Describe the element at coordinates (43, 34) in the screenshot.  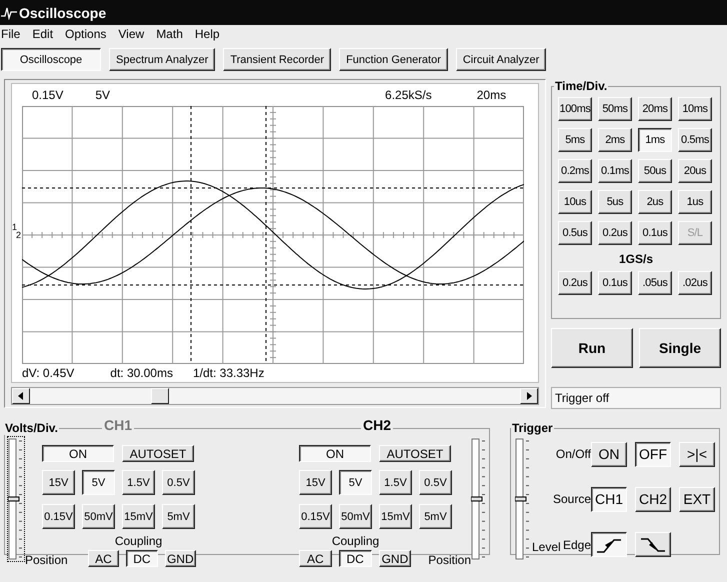
I see `menu-item: Edit` at that location.